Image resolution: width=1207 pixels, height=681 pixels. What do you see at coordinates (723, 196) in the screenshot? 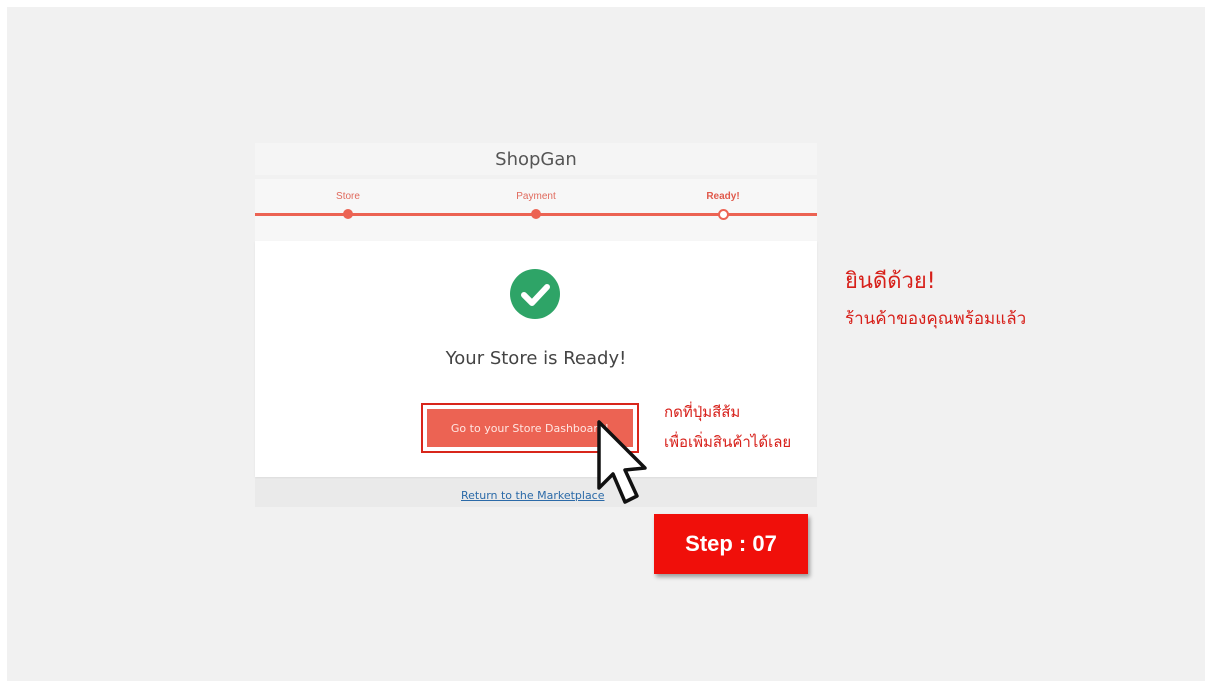
I see `step-label-ready: Ready!` at bounding box center [723, 196].